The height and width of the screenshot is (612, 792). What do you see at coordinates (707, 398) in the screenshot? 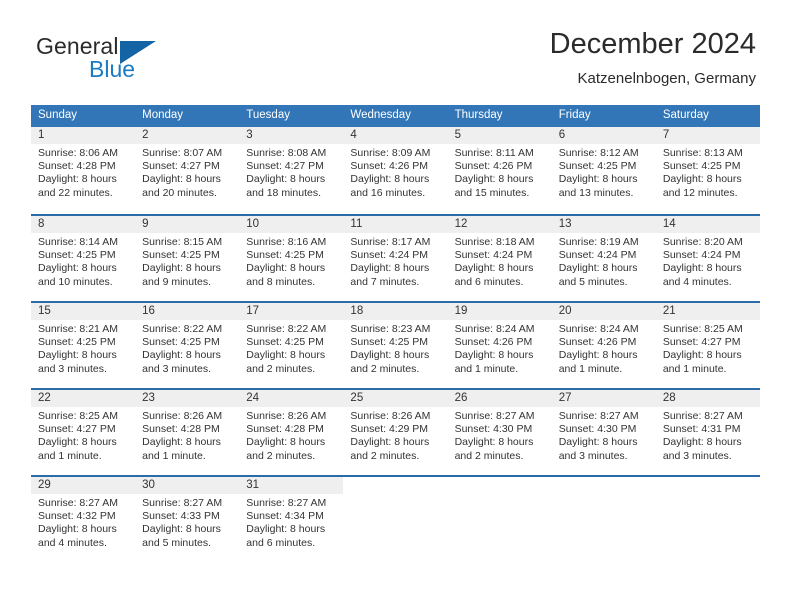
I see `day-number: 28` at bounding box center [707, 398].